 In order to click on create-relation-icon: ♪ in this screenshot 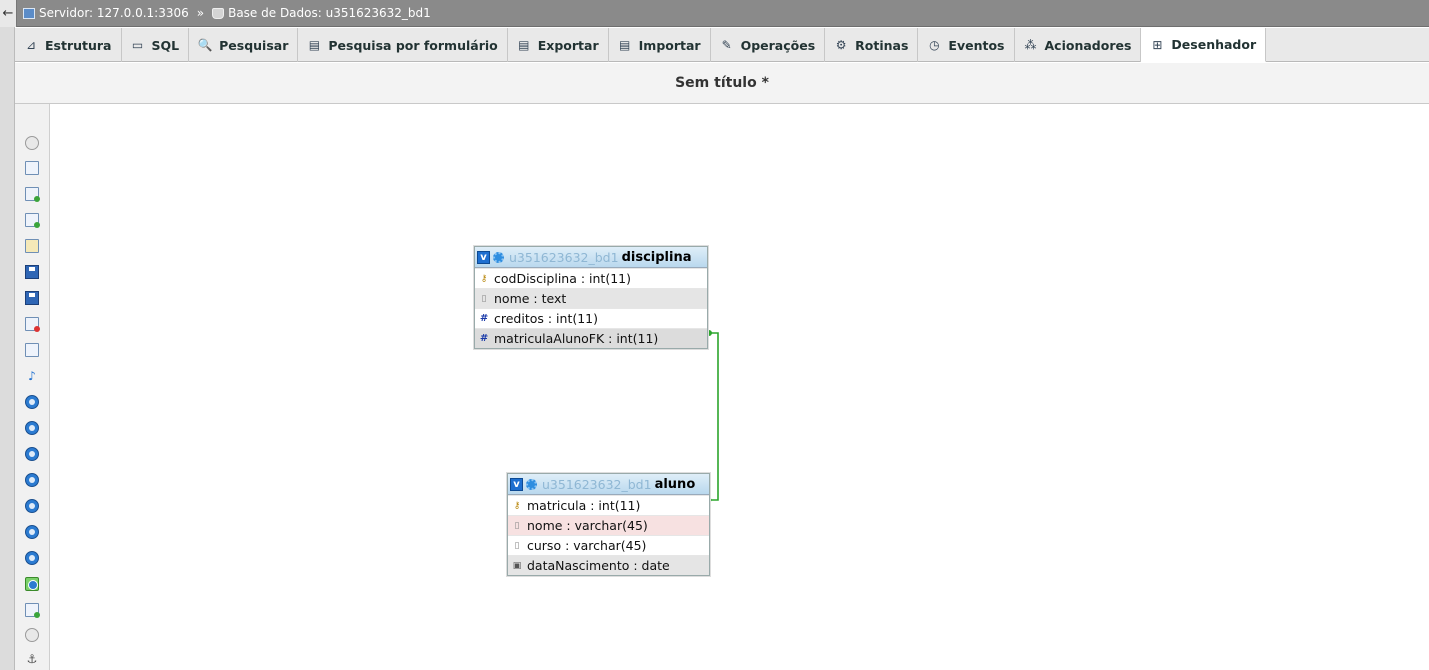, I will do `click(32, 376)`.